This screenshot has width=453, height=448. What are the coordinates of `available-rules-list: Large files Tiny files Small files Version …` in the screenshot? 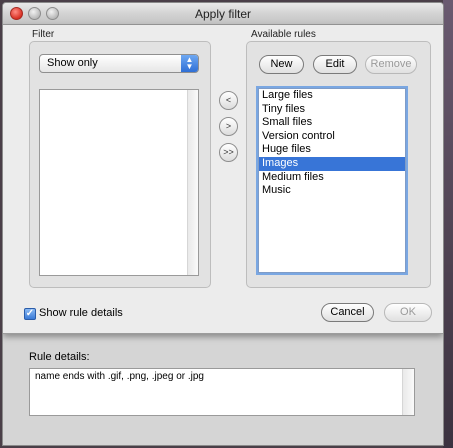 It's located at (332, 180).